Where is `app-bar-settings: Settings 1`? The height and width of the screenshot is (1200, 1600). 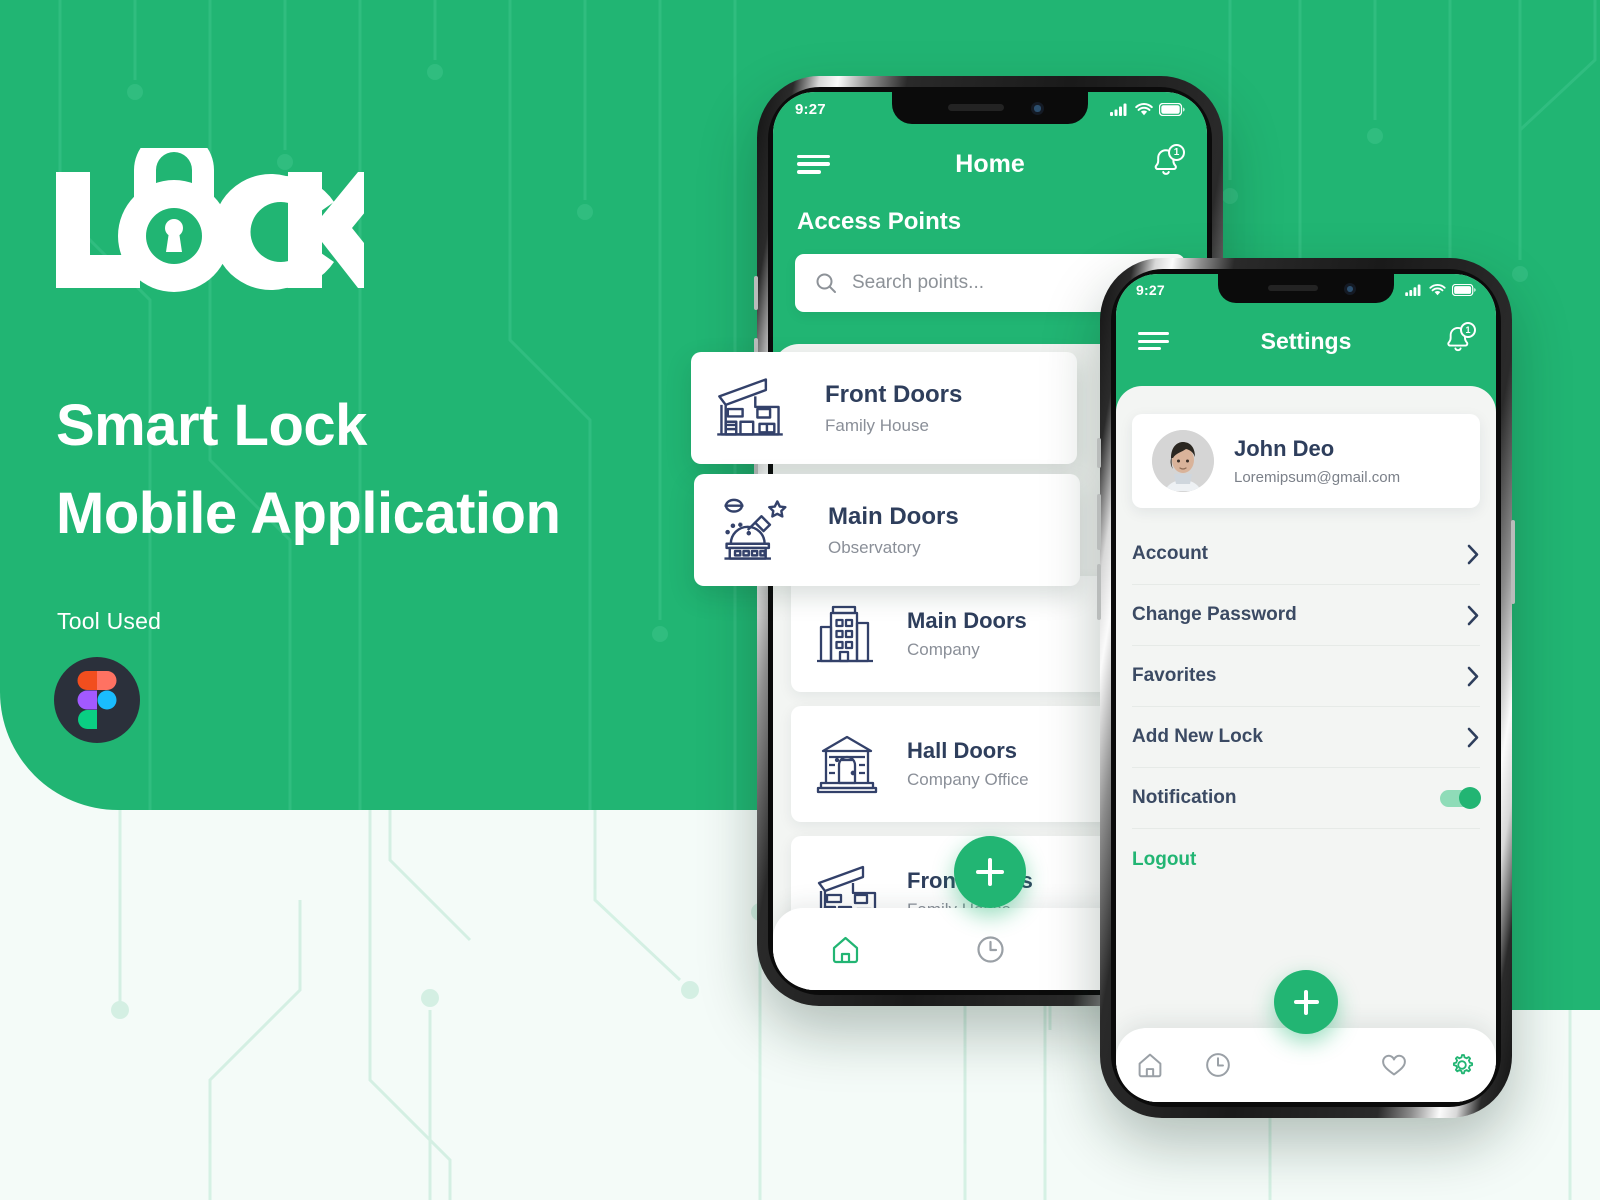 app-bar-settings: Settings 1 is located at coordinates (1306, 341).